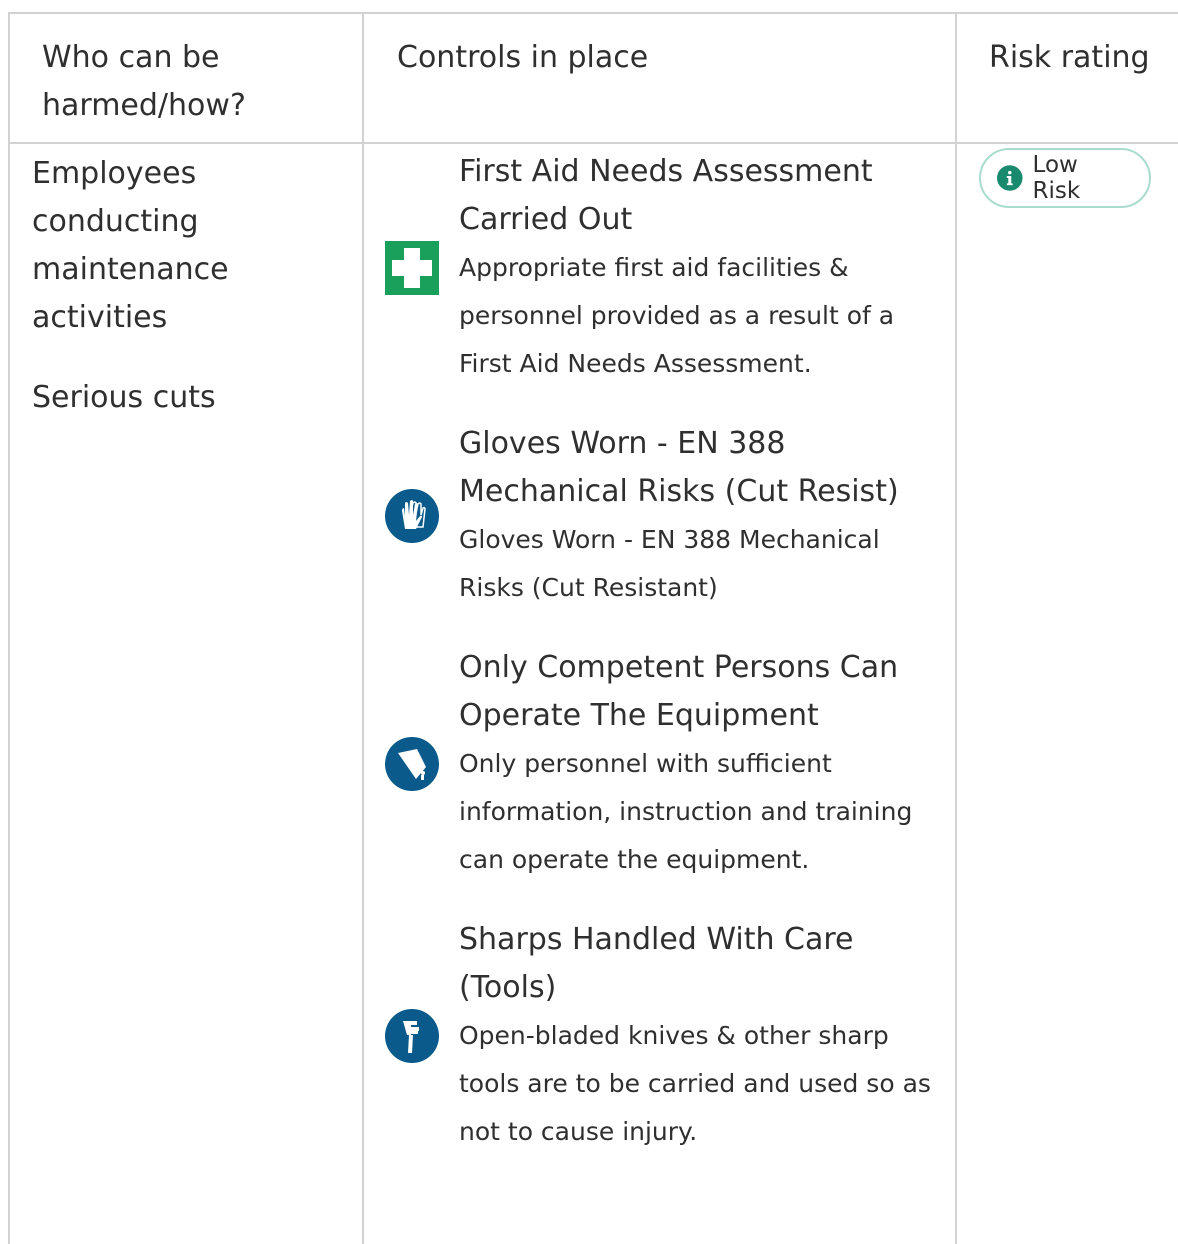 This screenshot has height=1244, width=1178. I want to click on header-divider, so click(594, 143).